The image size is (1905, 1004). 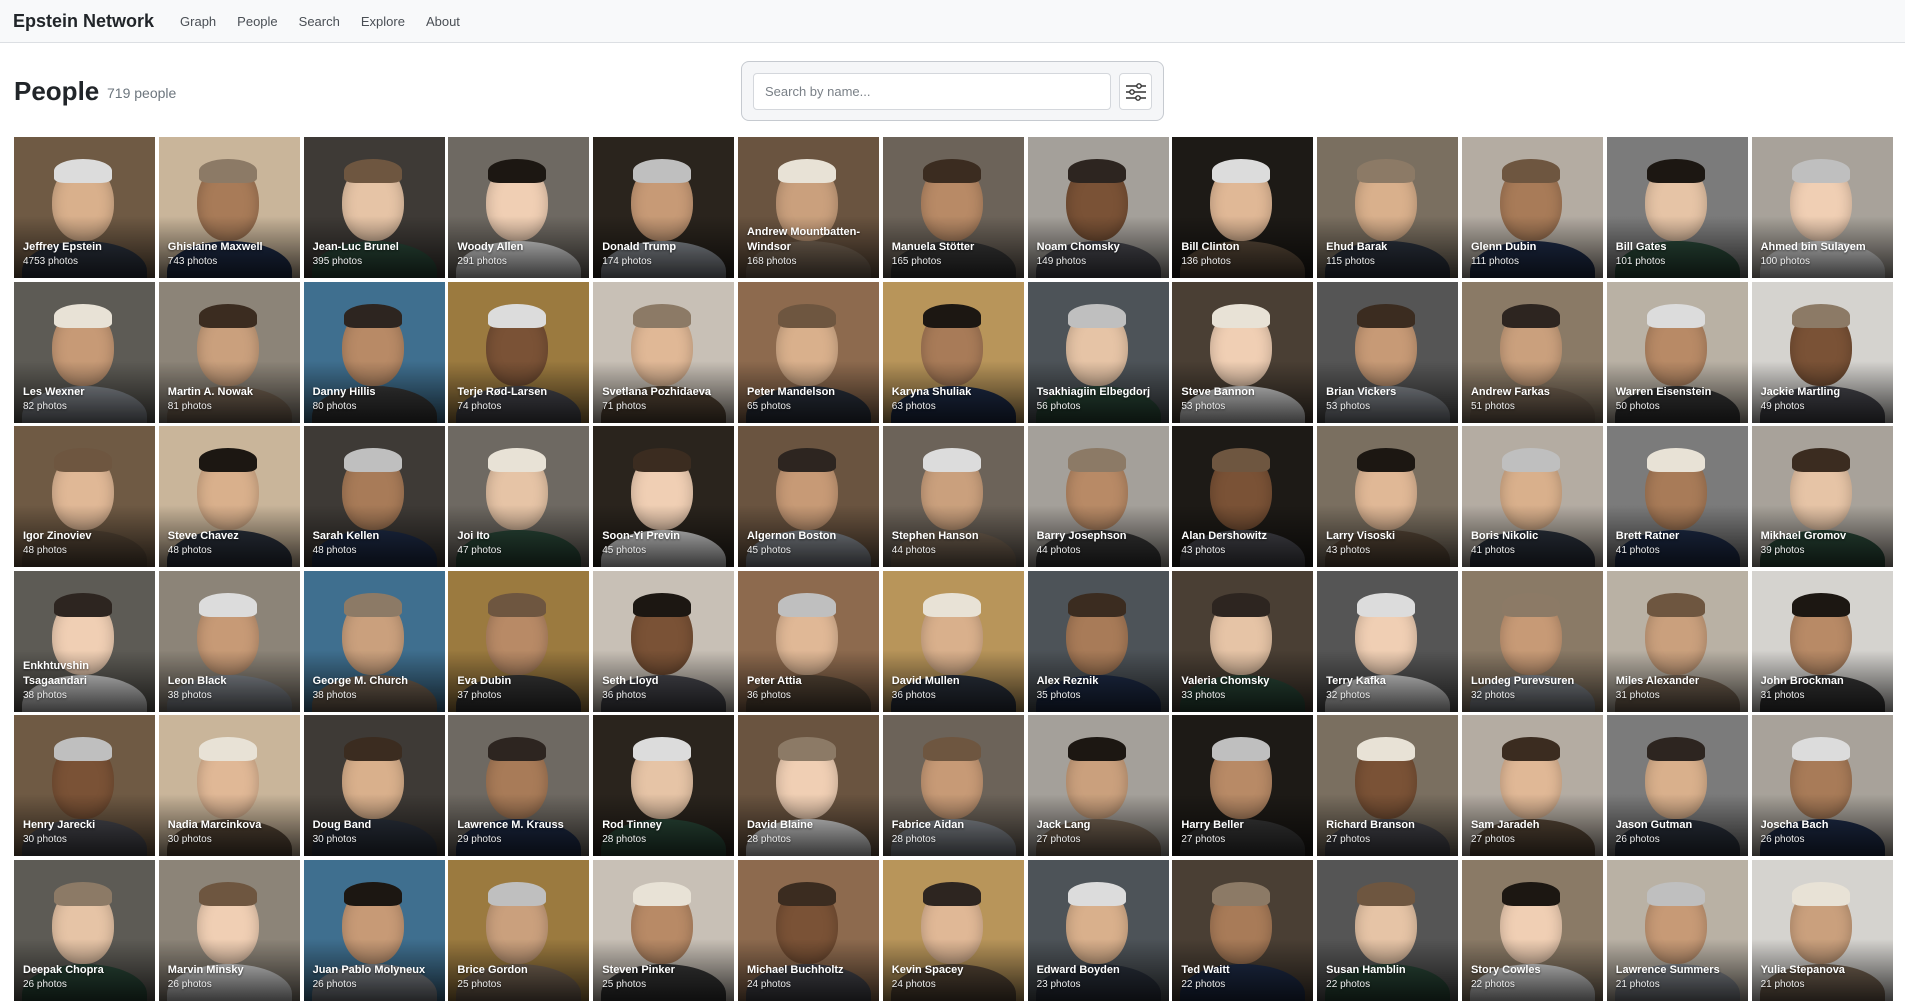 I want to click on person-card: Juan Pablo Molyneux 26 photos, so click(x=374, y=930).